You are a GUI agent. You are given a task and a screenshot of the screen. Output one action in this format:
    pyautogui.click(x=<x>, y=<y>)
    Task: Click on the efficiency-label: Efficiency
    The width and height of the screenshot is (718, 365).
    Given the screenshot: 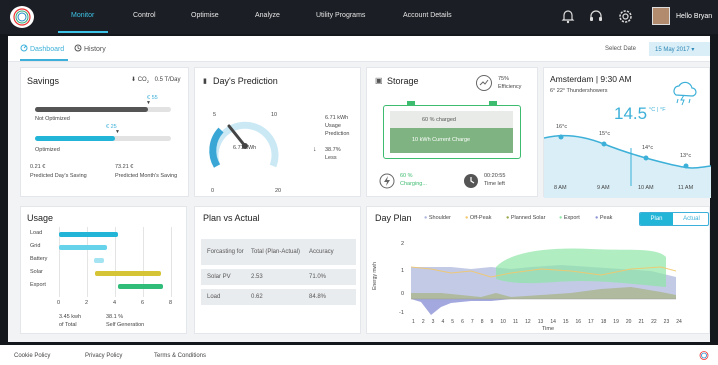 What is the action you would take?
    pyautogui.click(x=510, y=87)
    